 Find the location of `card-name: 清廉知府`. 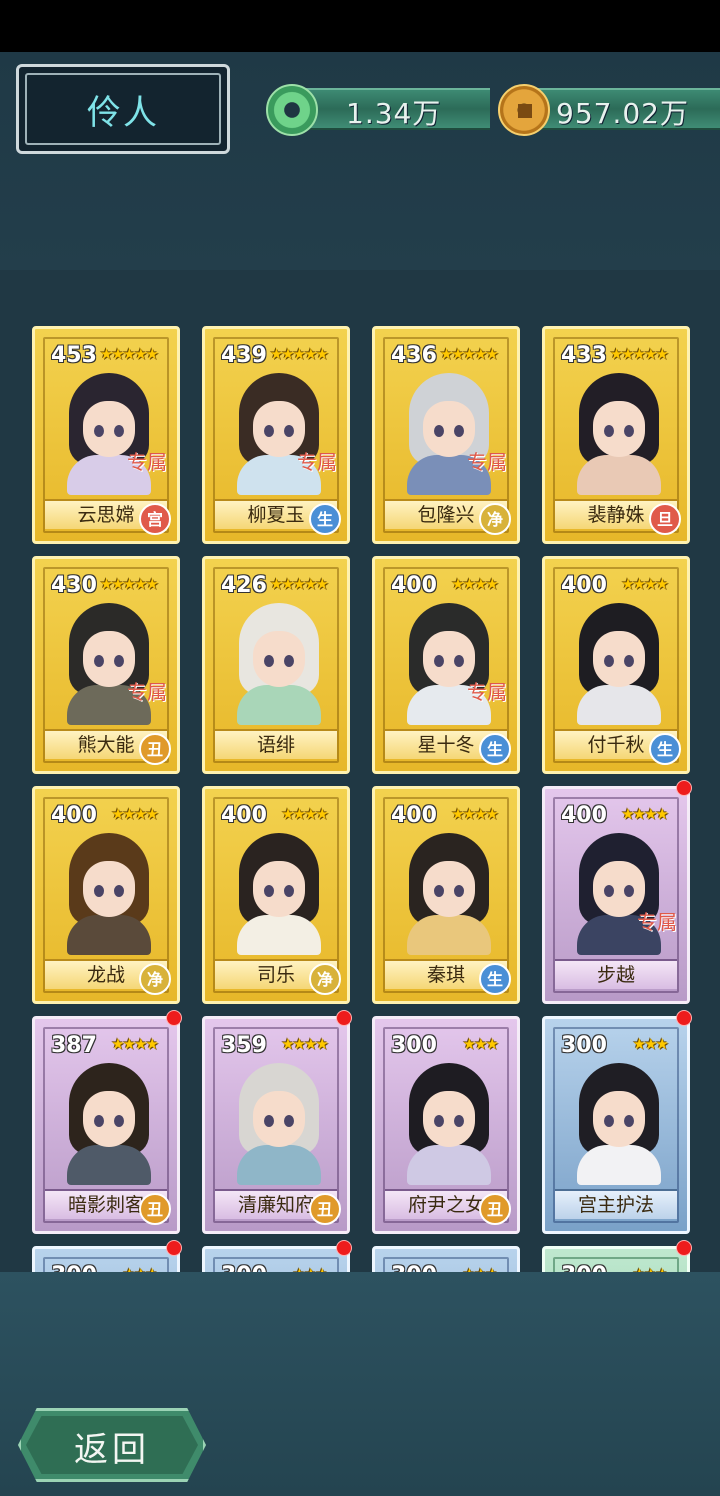

card-name: 清廉知府 is located at coordinates (275, 1205).